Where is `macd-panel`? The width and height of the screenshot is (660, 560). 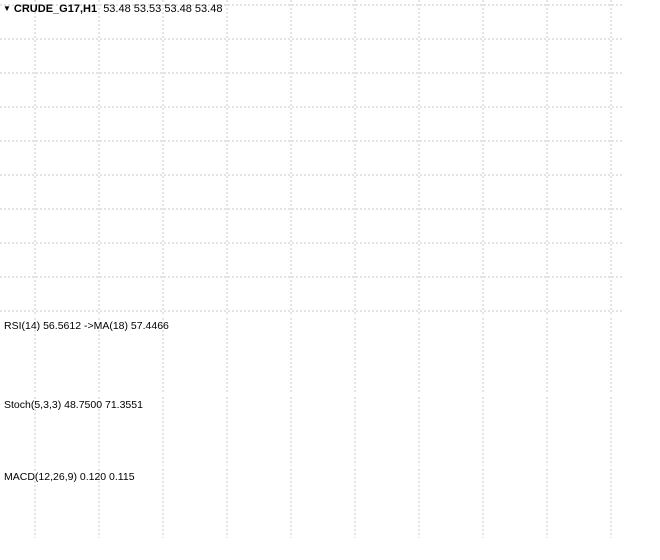
macd-panel is located at coordinates (311, 503).